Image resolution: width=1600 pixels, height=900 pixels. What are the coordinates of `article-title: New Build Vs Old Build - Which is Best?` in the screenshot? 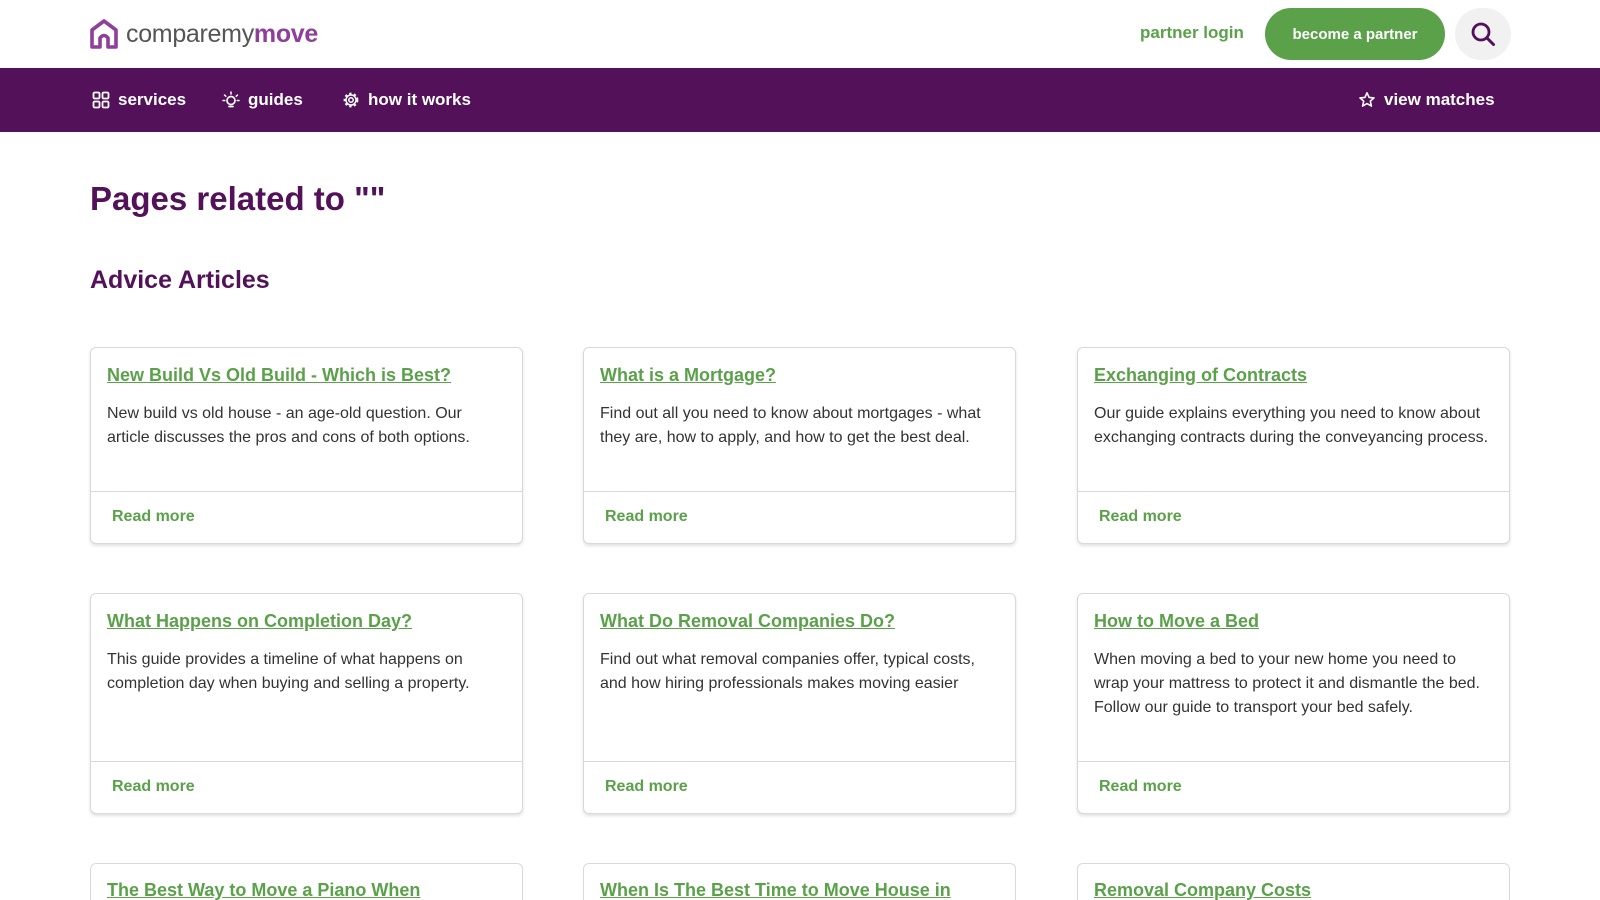 It's located at (308, 375).